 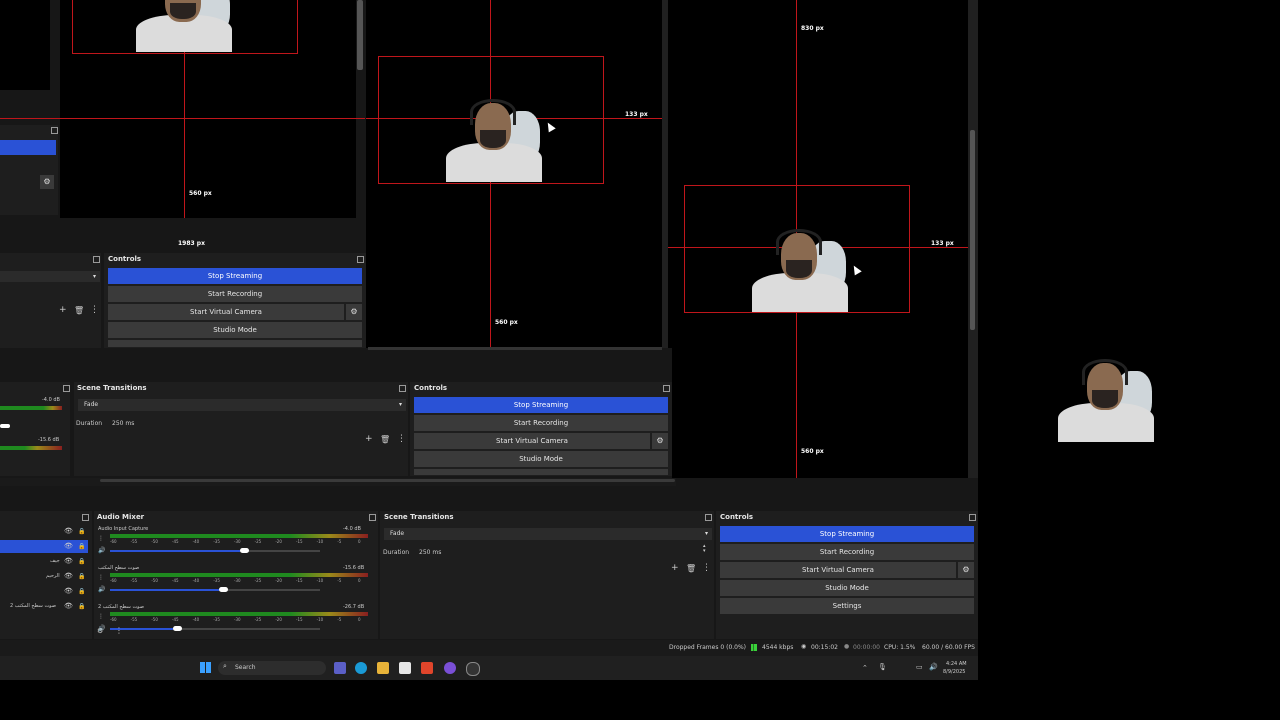 I want to click on taskbar, so click(x=489, y=668).